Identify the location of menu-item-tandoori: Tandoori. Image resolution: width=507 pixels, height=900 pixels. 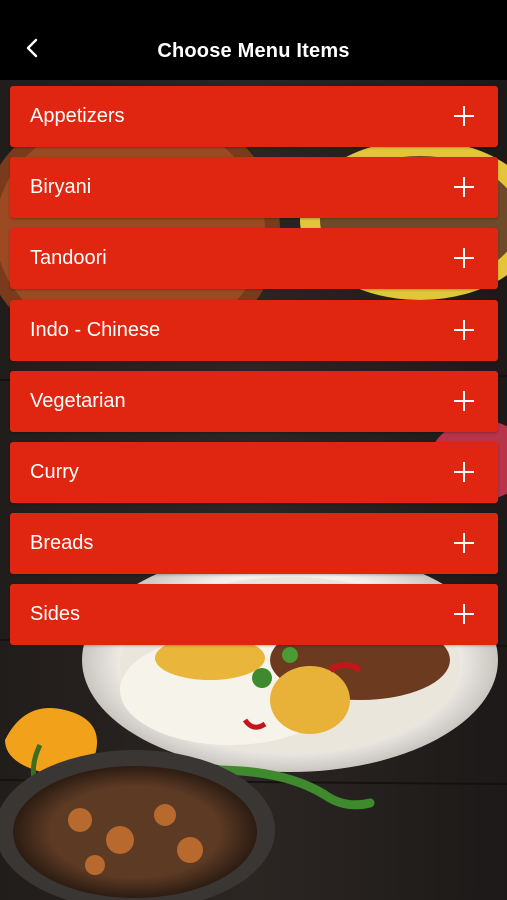
(254, 259).